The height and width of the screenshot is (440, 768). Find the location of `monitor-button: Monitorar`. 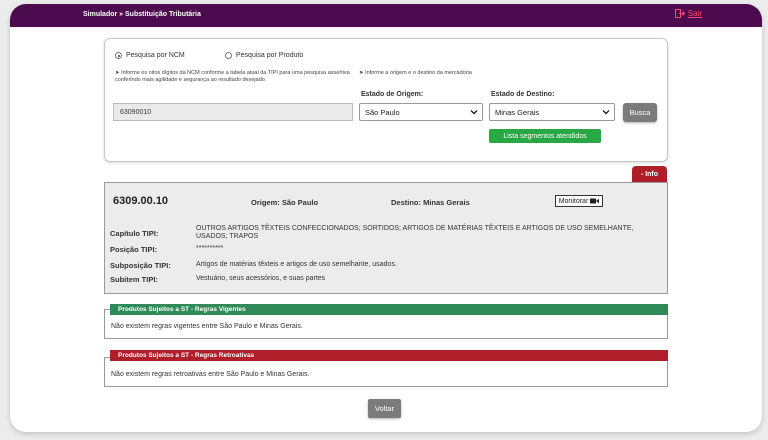

monitor-button: Monitorar is located at coordinates (579, 201).